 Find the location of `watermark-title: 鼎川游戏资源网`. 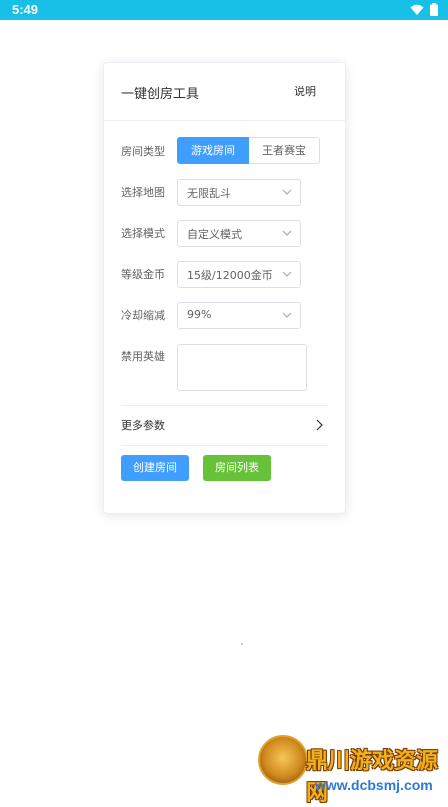

watermark-title: 鼎川游戏资源网 is located at coordinates (372, 777).